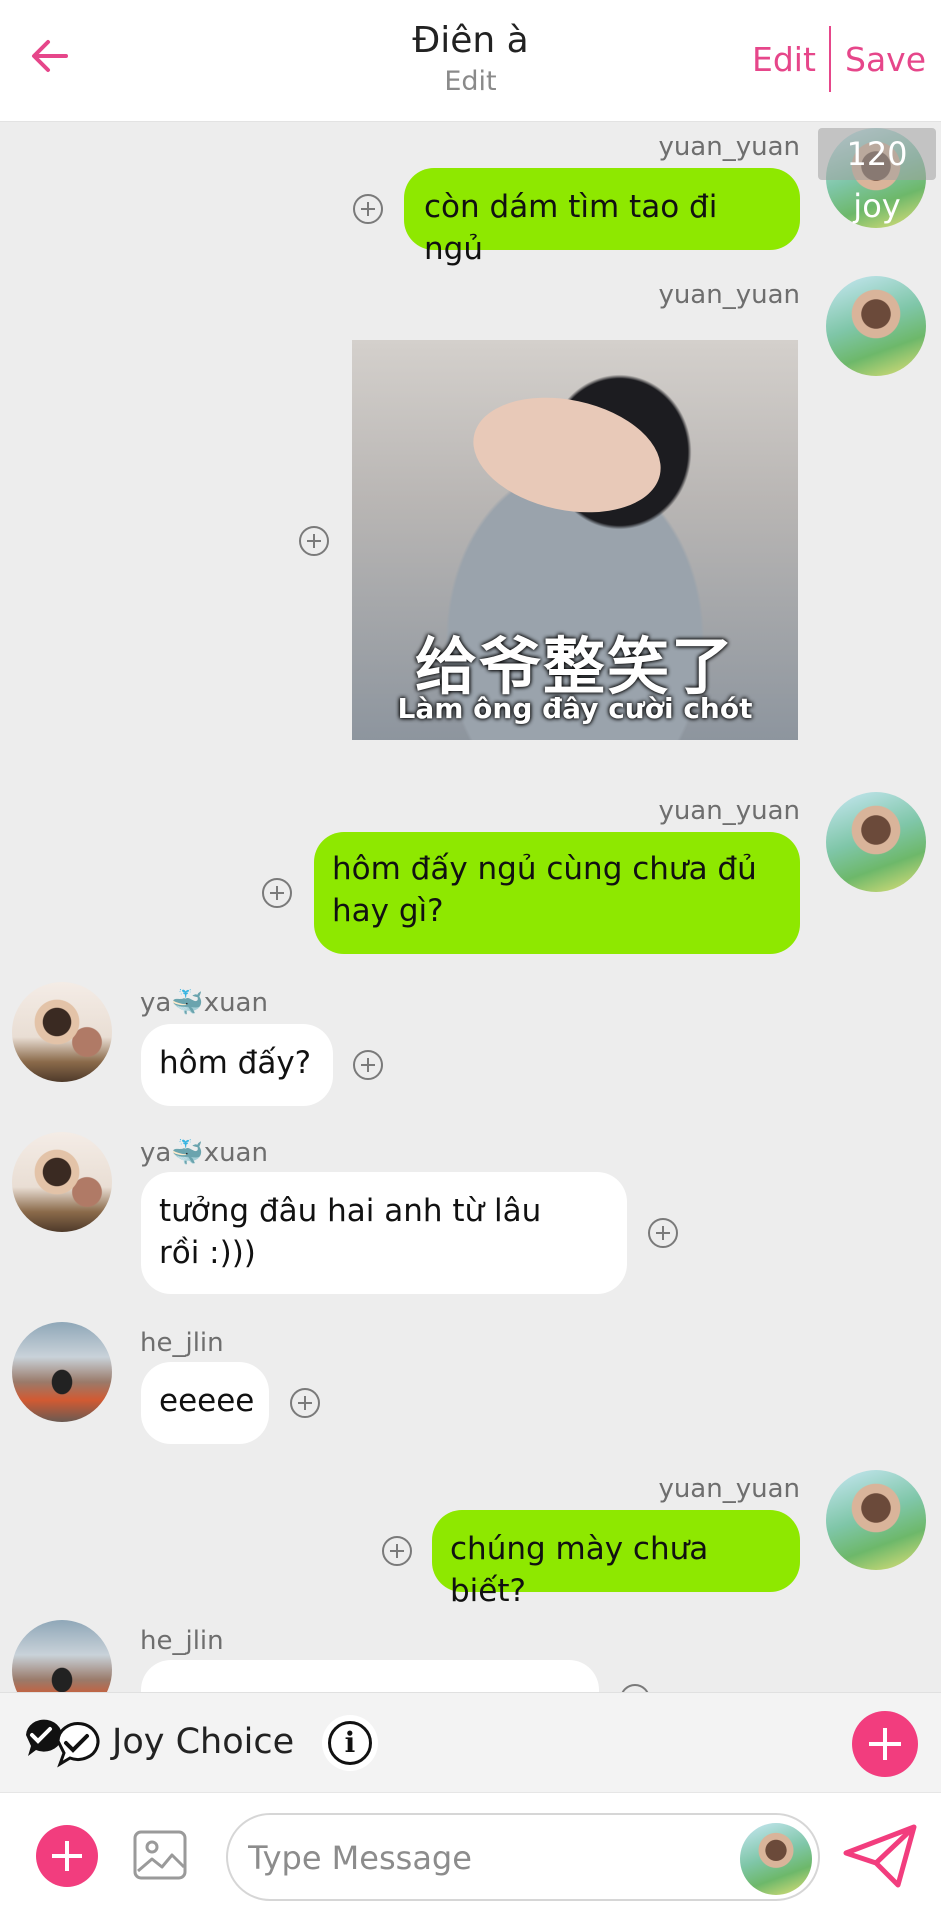 The height and width of the screenshot is (1920, 941). I want to click on sticker-image: 给爷整笑了 Làm ông đây cười chót, so click(575, 540).